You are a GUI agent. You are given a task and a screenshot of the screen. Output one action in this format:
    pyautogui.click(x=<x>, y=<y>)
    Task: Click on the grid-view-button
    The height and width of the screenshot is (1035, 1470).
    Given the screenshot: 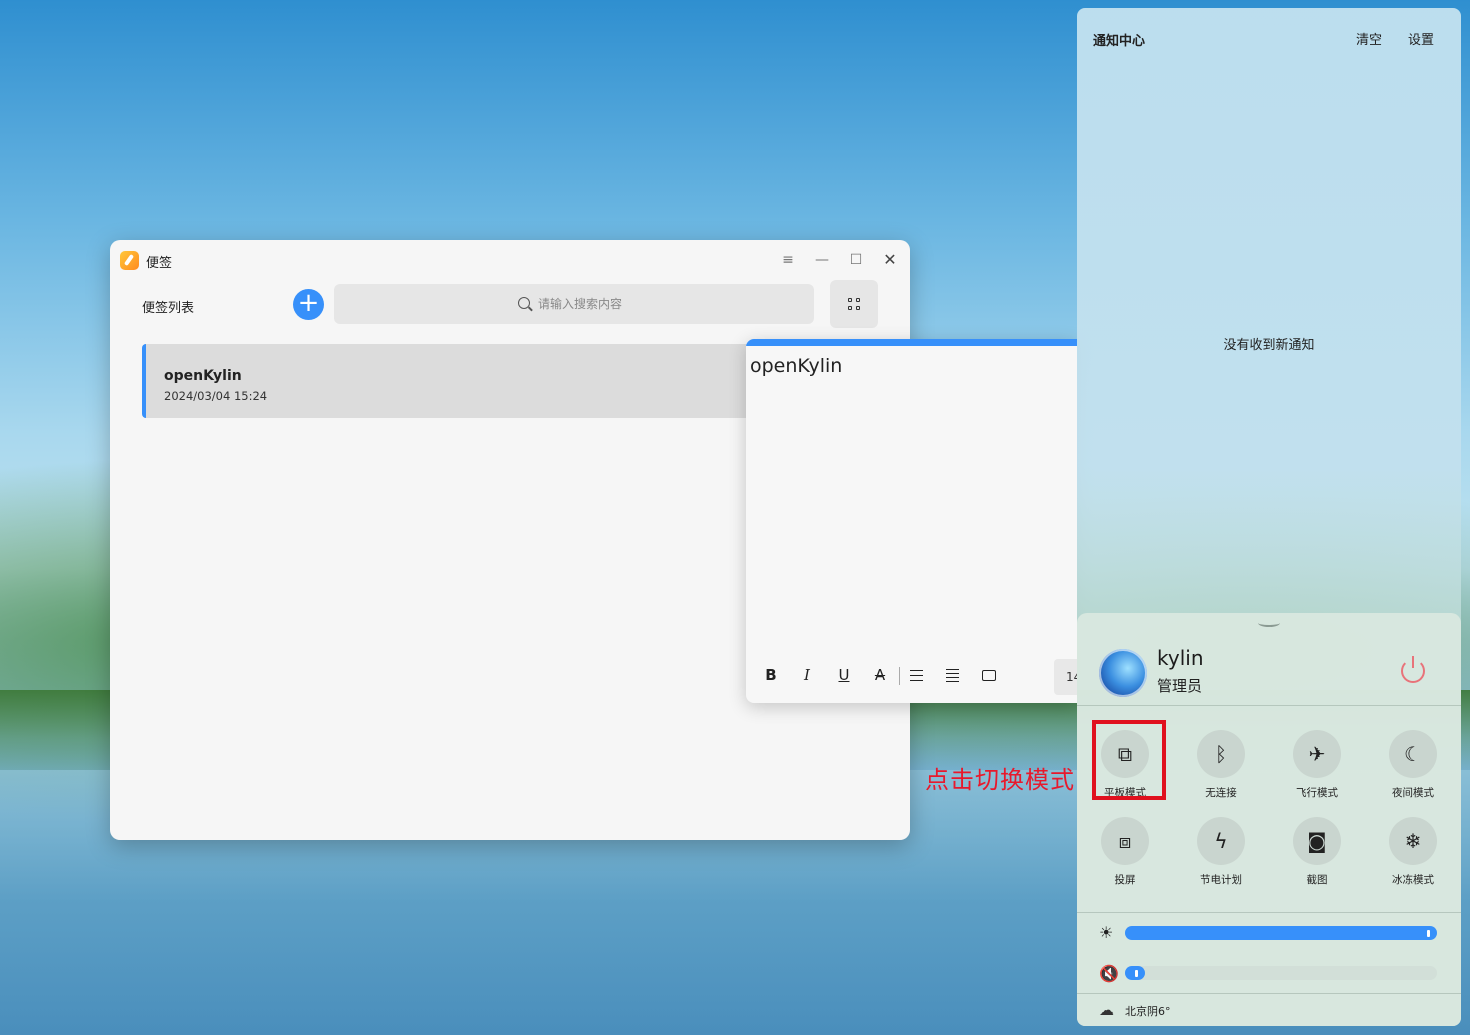 What is the action you would take?
    pyautogui.click(x=854, y=304)
    